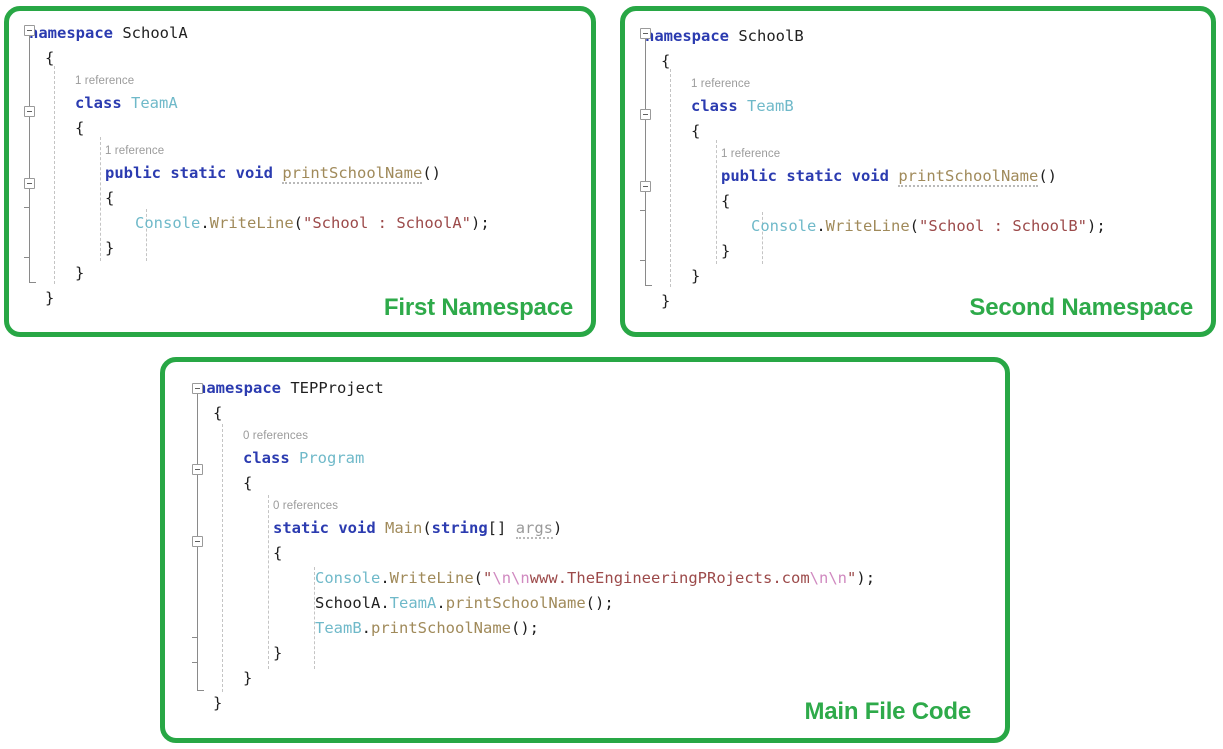 The height and width of the screenshot is (749, 1223). What do you see at coordinates (300, 103) in the screenshot?
I see `code-line-class: class TeamA` at bounding box center [300, 103].